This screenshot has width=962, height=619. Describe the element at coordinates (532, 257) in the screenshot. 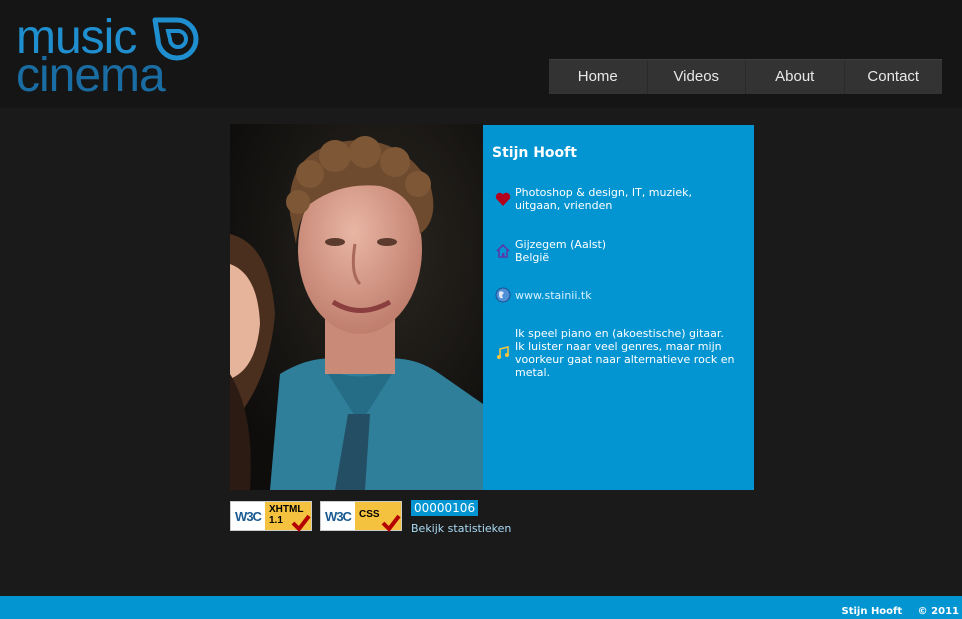

I see `location-line-2: België` at that location.